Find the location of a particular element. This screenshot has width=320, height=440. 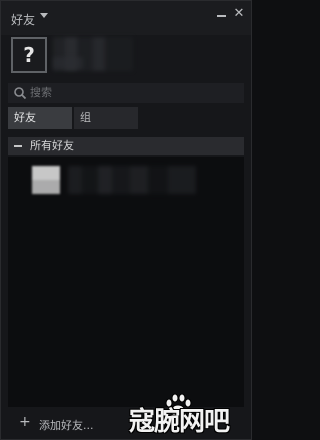

search-box is located at coordinates (126, 93).